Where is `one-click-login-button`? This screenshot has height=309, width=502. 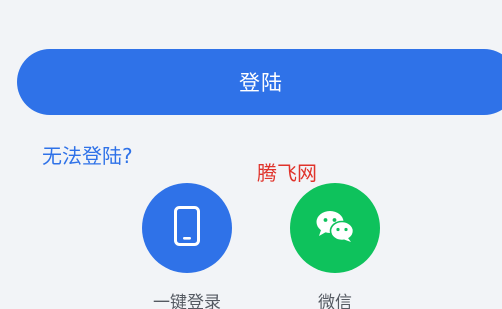
one-click-login-button is located at coordinates (187, 228).